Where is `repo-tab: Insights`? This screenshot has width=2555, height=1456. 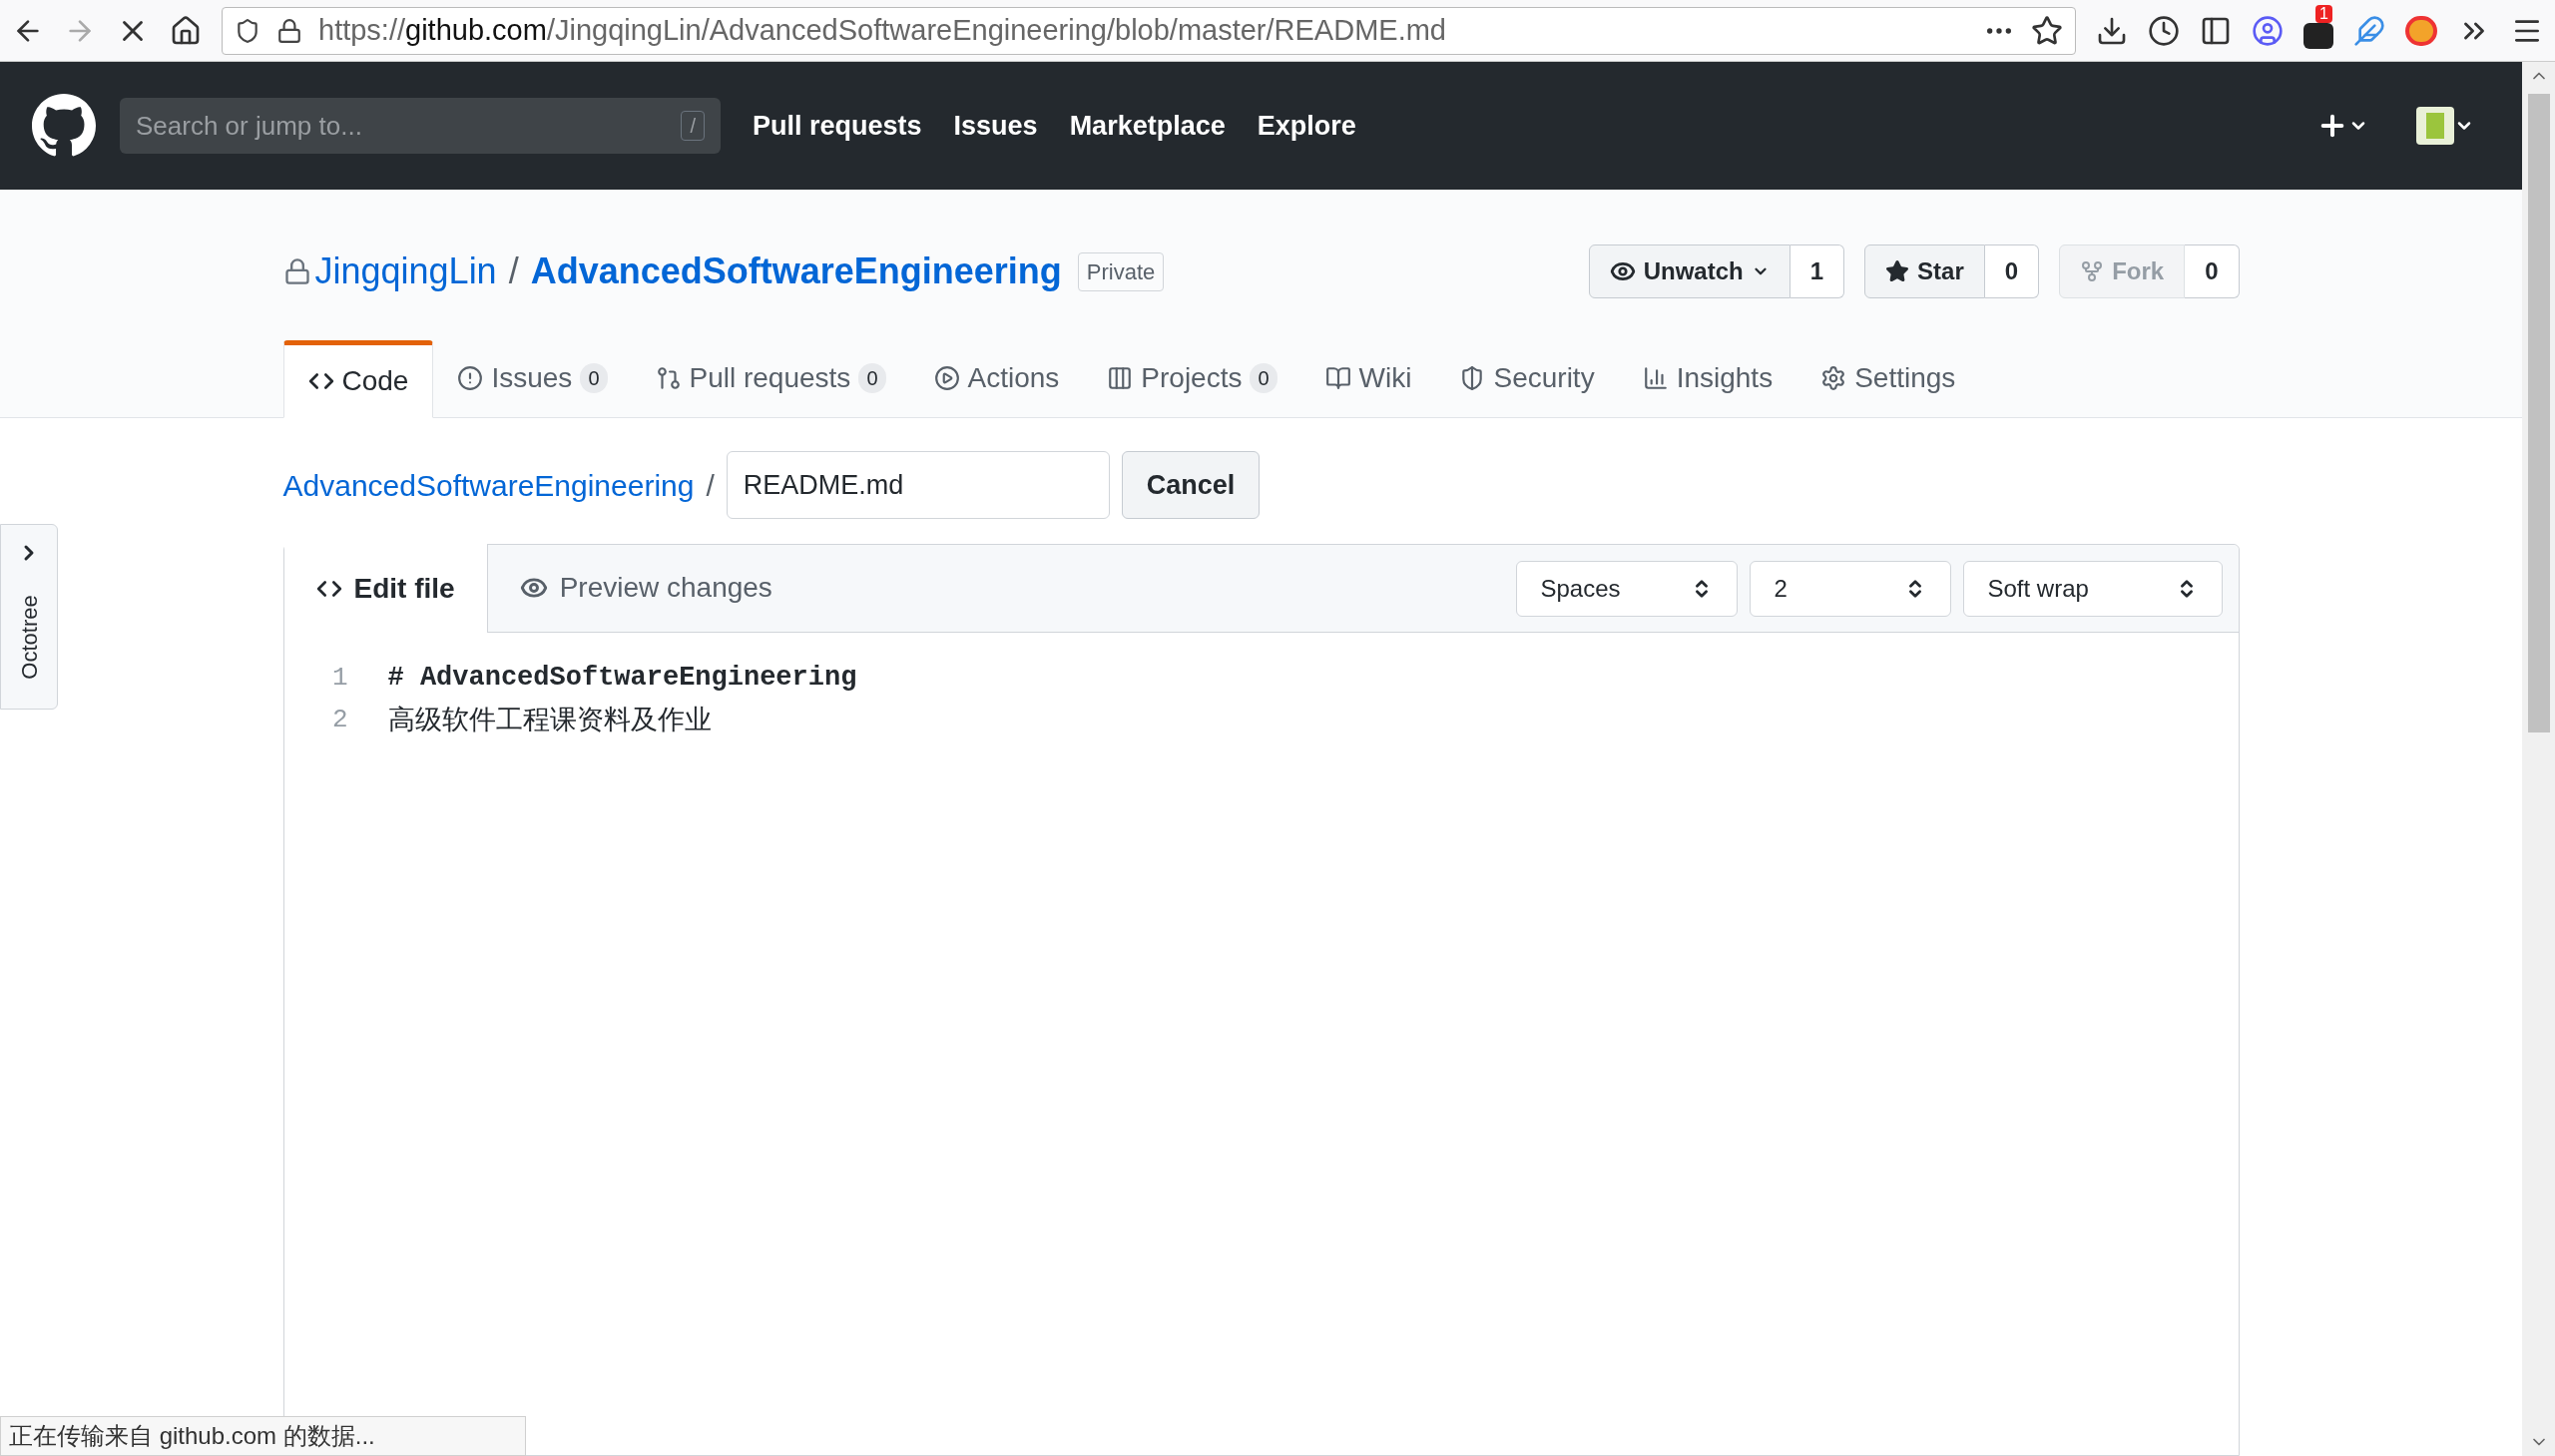 repo-tab: Insights is located at coordinates (1707, 378).